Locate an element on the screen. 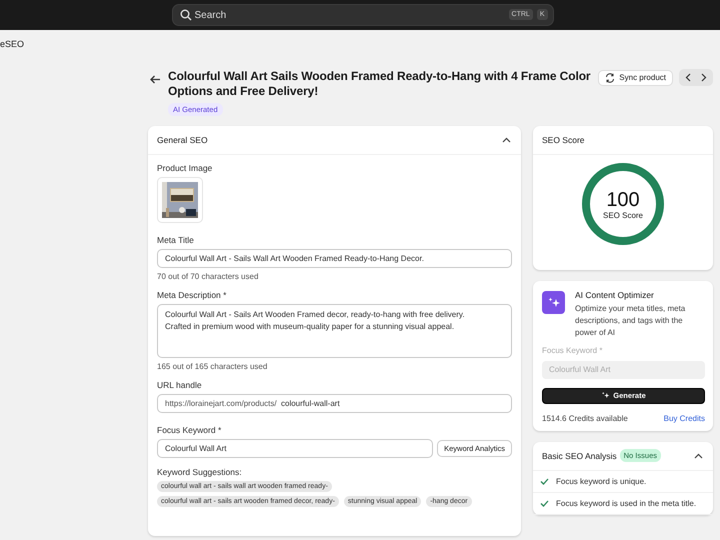 This screenshot has height=540, width=720. credits-text: 1514.6 Credits available is located at coordinates (585, 418).